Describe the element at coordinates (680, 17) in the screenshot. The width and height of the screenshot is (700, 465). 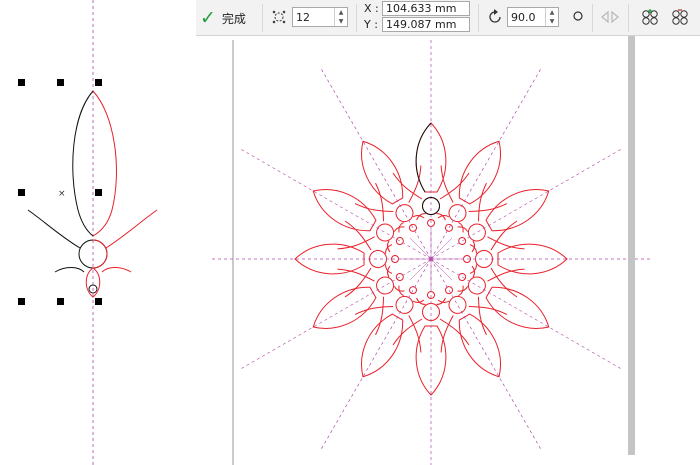
I see `remove-object-icon` at that location.